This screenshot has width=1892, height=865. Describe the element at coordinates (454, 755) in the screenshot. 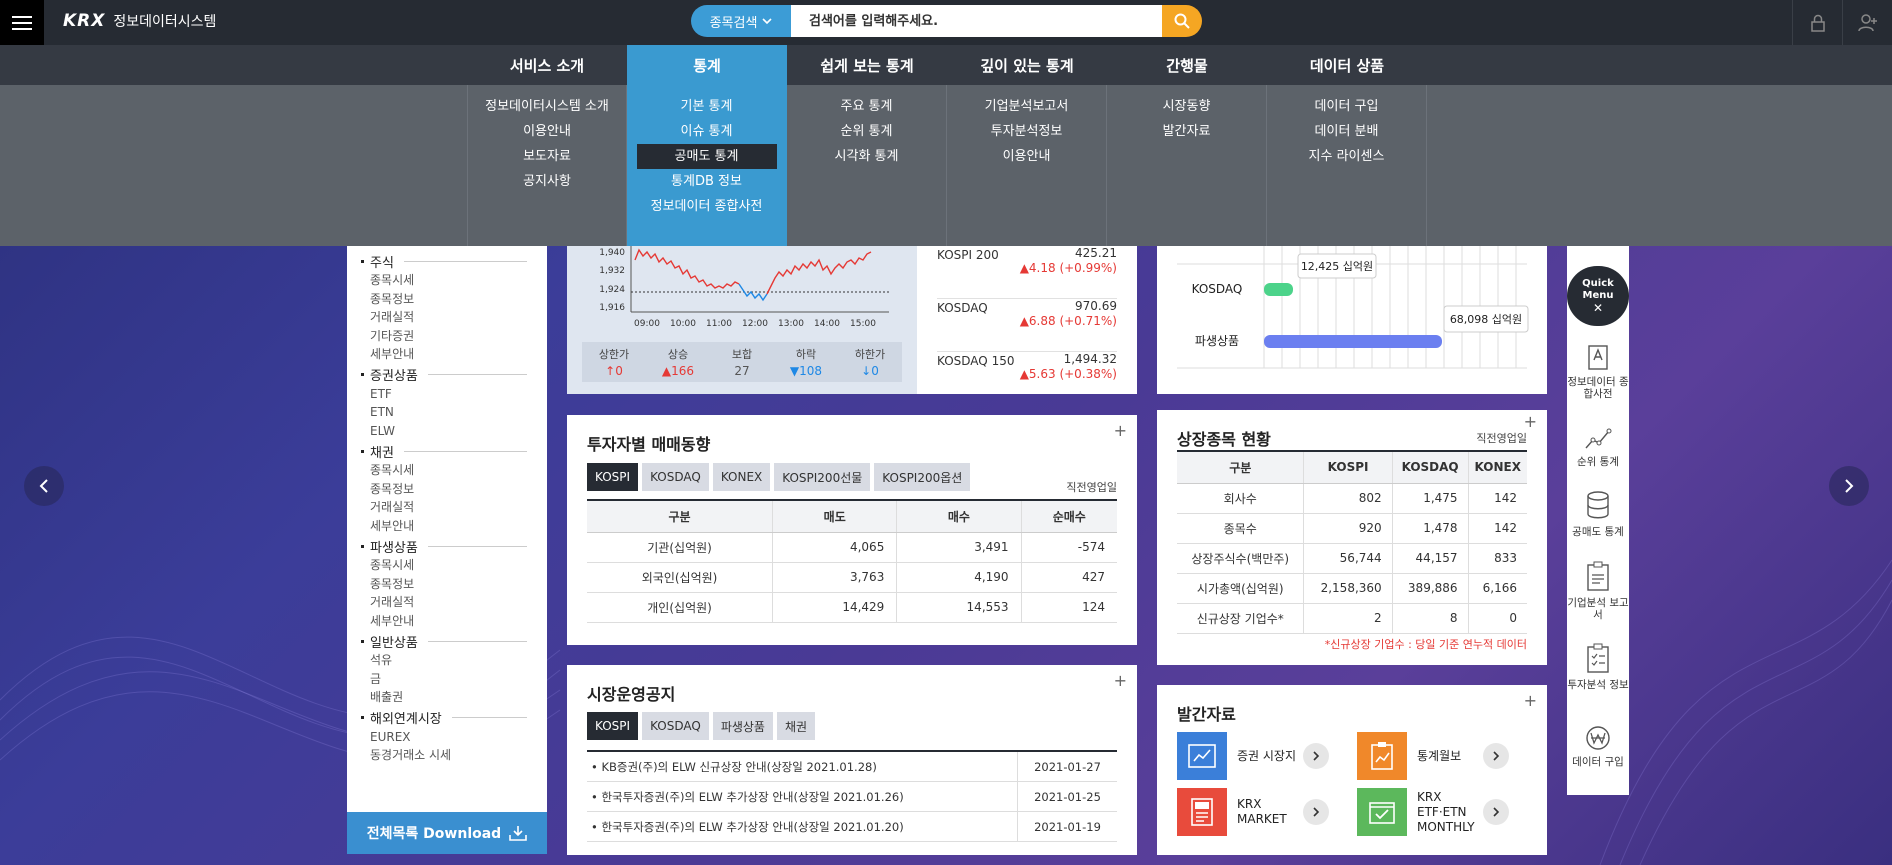

I see `nav-link: 동경거래소 시세` at that location.